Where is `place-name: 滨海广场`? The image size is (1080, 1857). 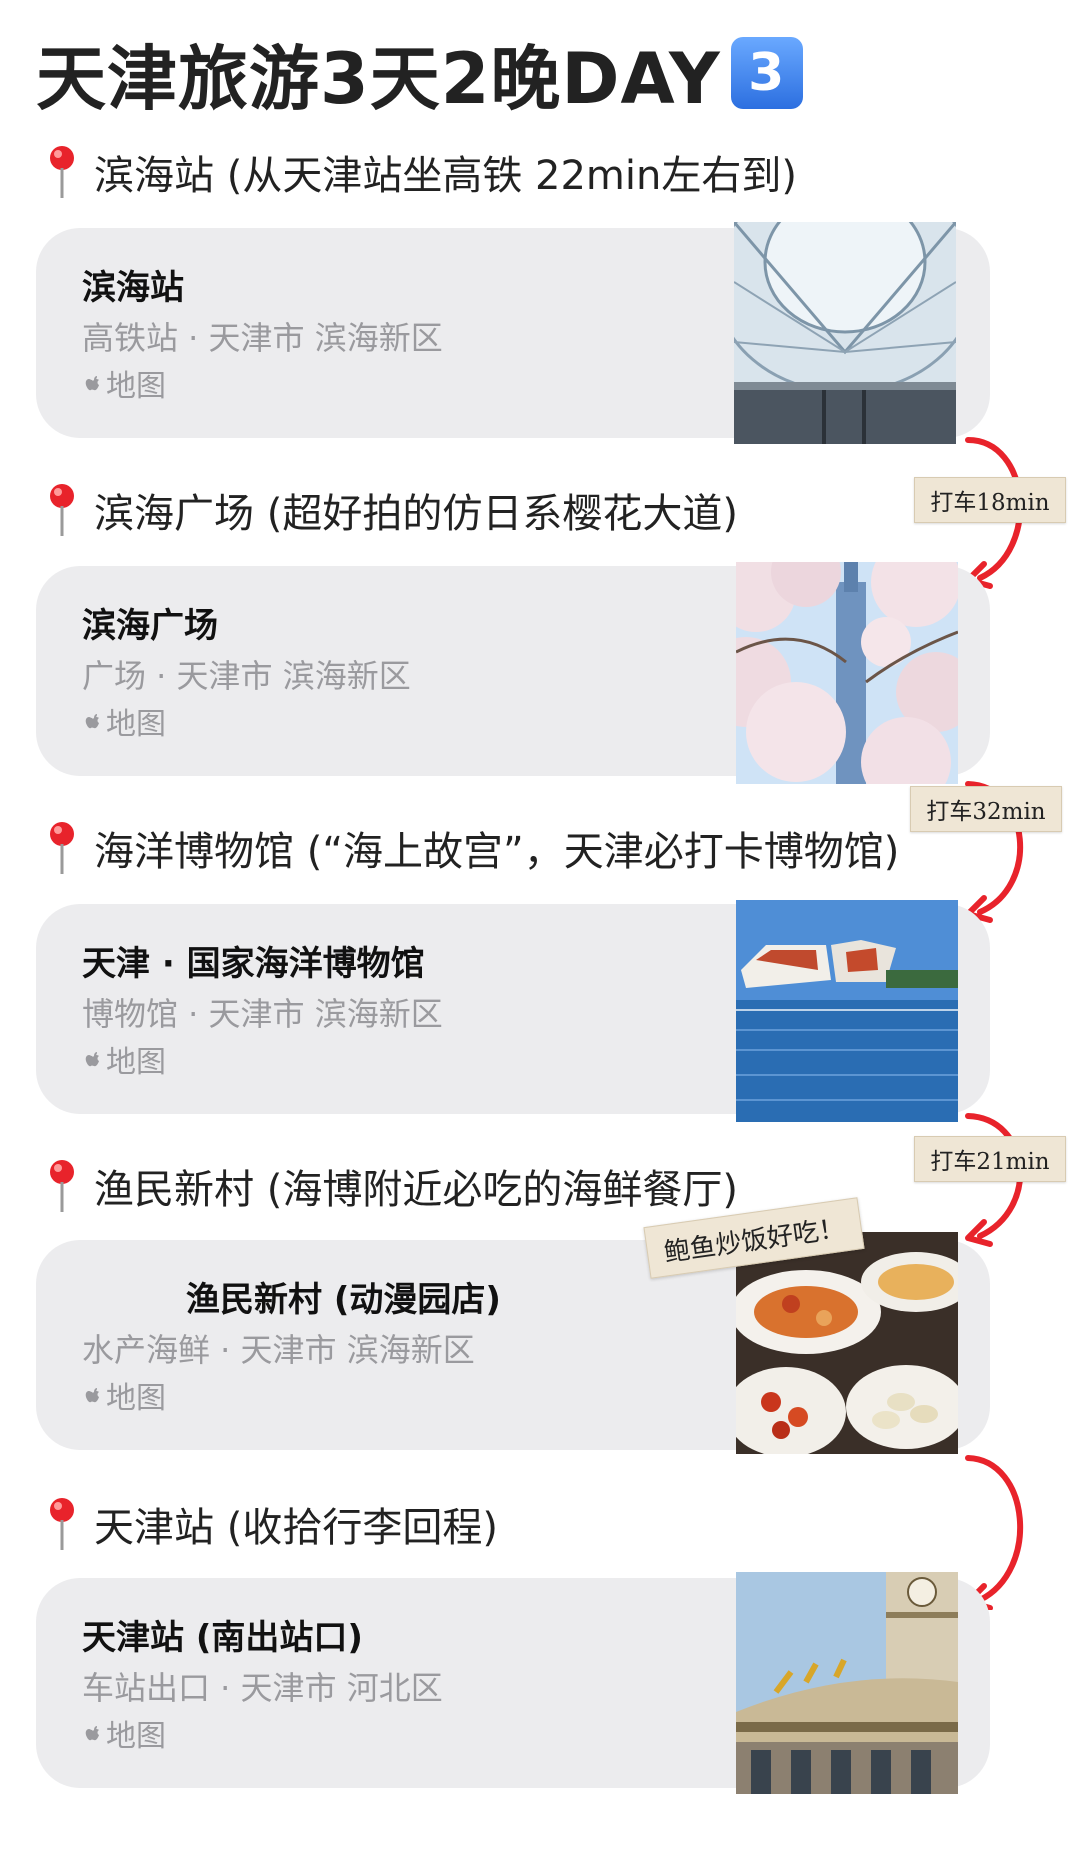 place-name: 滨海广场 is located at coordinates (150, 626).